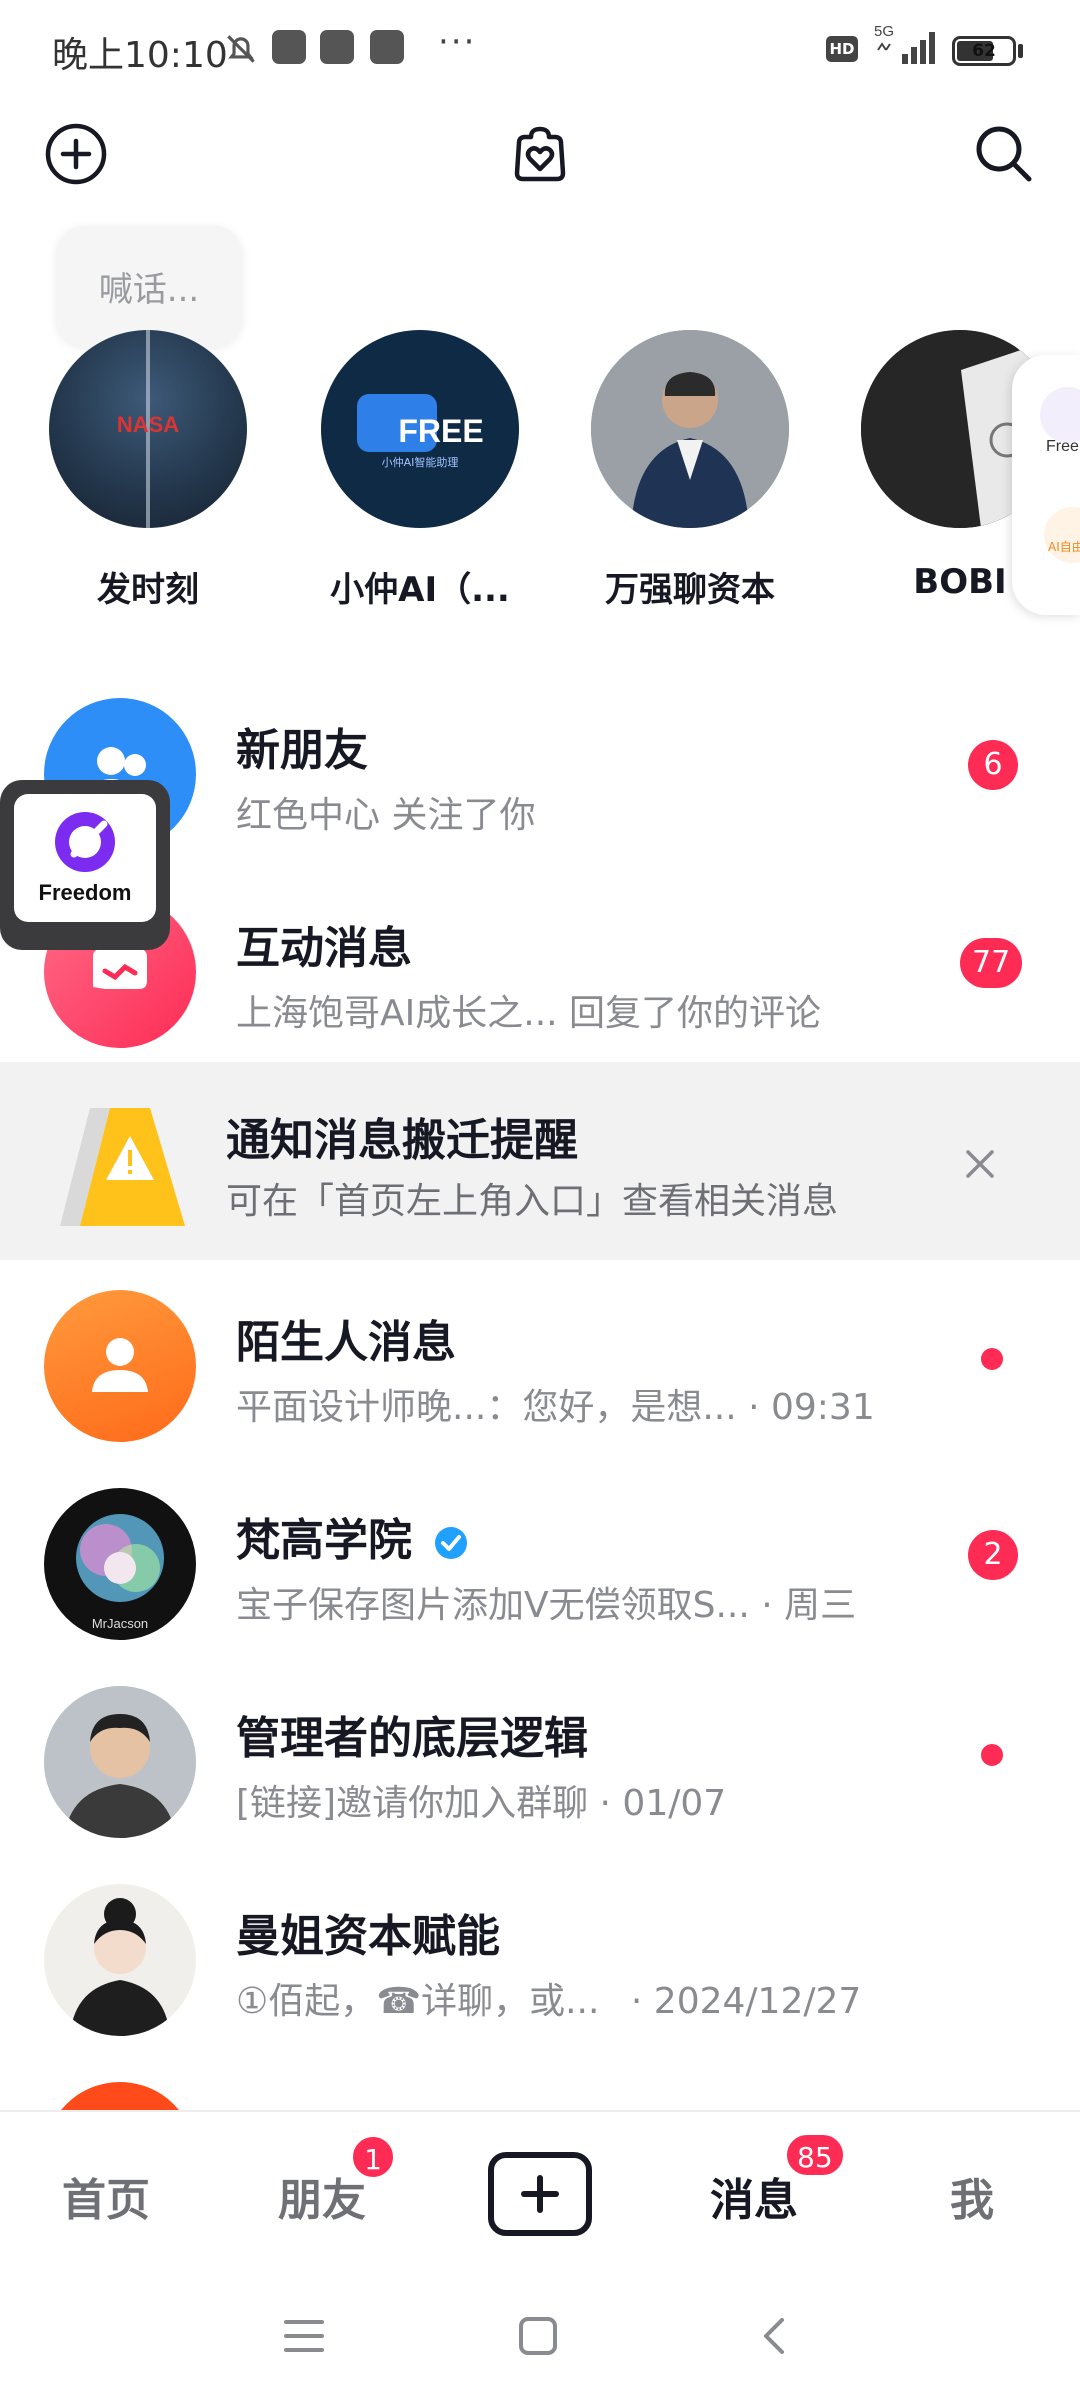 The width and height of the screenshot is (1080, 2400). What do you see at coordinates (412, 1738) in the screenshot?
I see `row-title: 管理者的底层逻辑` at bounding box center [412, 1738].